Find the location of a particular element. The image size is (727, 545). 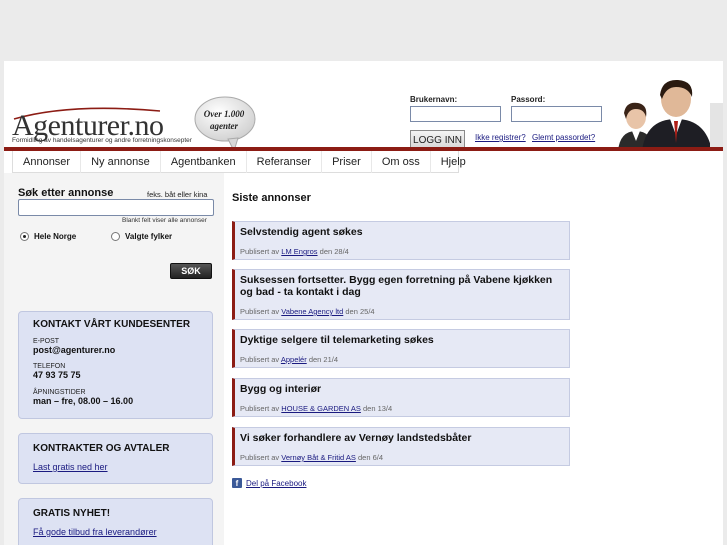

hours-label: ÅPNINGSTIDER is located at coordinates (59, 392).